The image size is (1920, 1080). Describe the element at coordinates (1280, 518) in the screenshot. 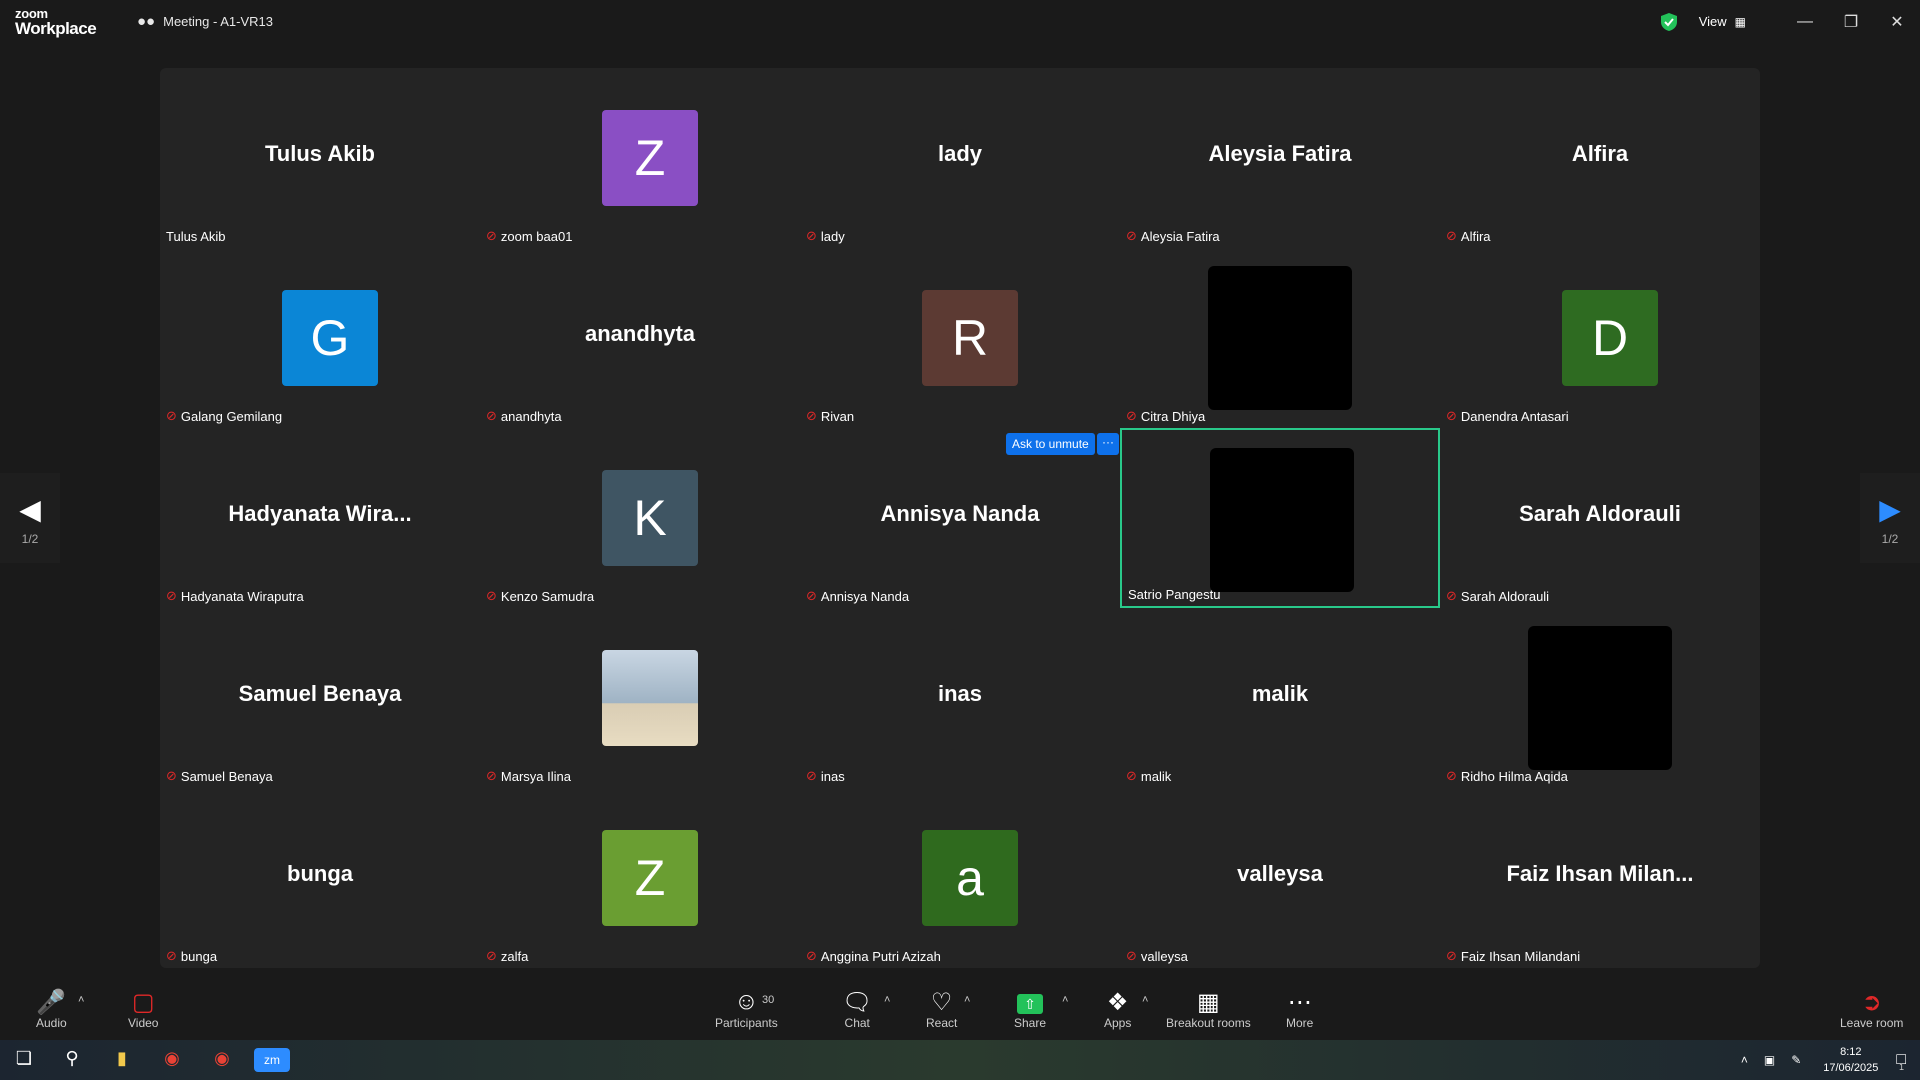

I see `participant-tile: Satrio Pangestu` at that location.